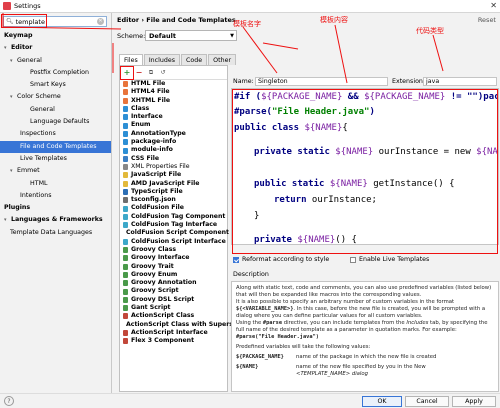 This screenshot has width=500, height=408. What do you see at coordinates (9, 401) in the screenshot?
I see `help-icon: ?` at bounding box center [9, 401].